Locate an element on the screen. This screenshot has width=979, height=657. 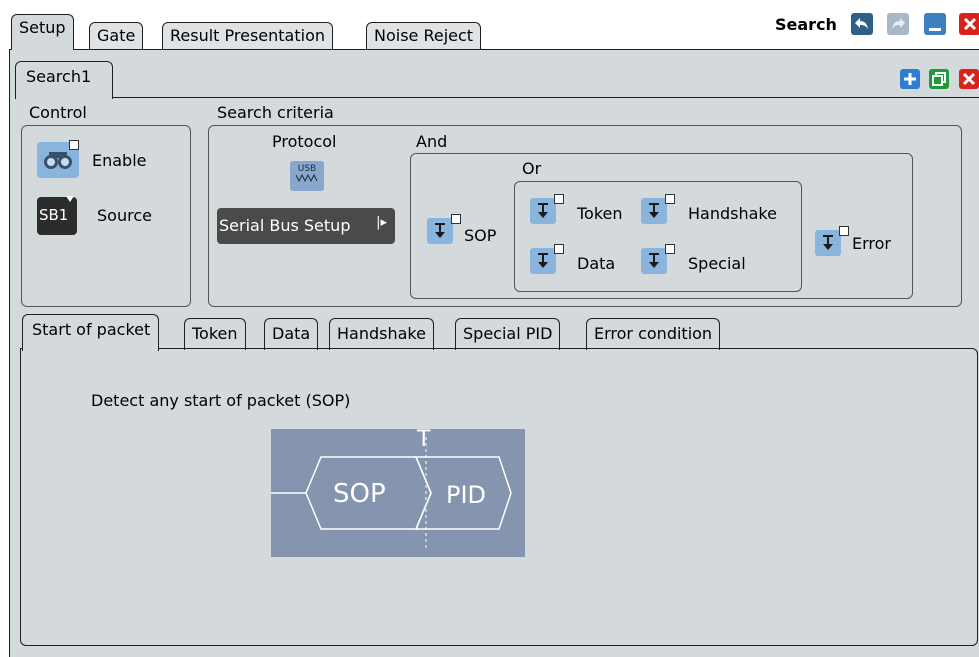
add-search-icon is located at coordinates (910, 79).